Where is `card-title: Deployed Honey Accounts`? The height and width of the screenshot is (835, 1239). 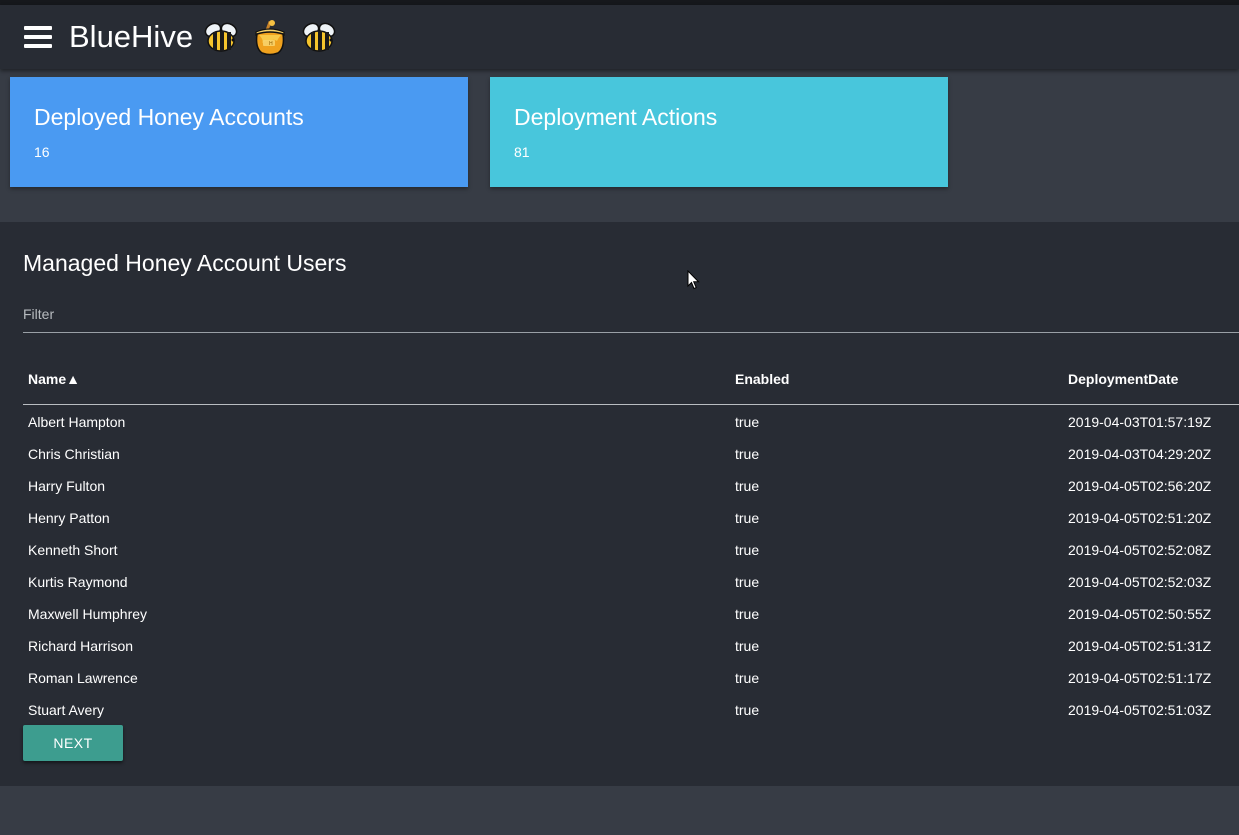
card-title: Deployed Honey Accounts is located at coordinates (169, 117).